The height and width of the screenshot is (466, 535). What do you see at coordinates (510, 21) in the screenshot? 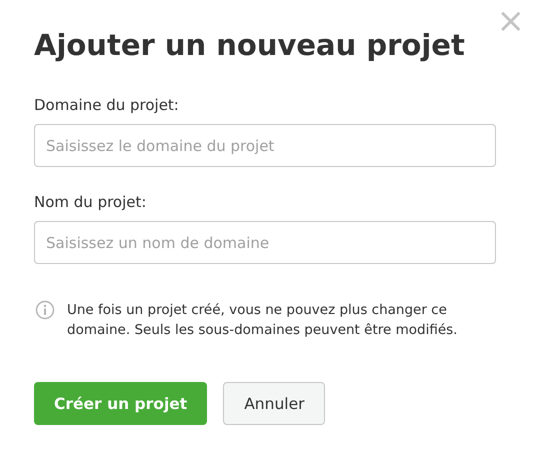
I see `close-button: ×` at bounding box center [510, 21].